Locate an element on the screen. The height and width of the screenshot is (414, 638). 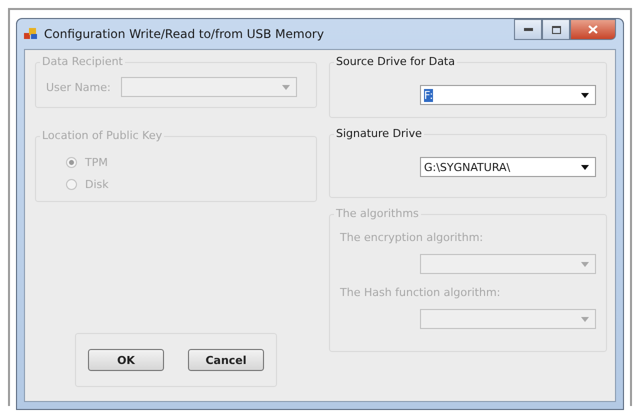
group-title: Location of Public Key is located at coordinates (102, 135).